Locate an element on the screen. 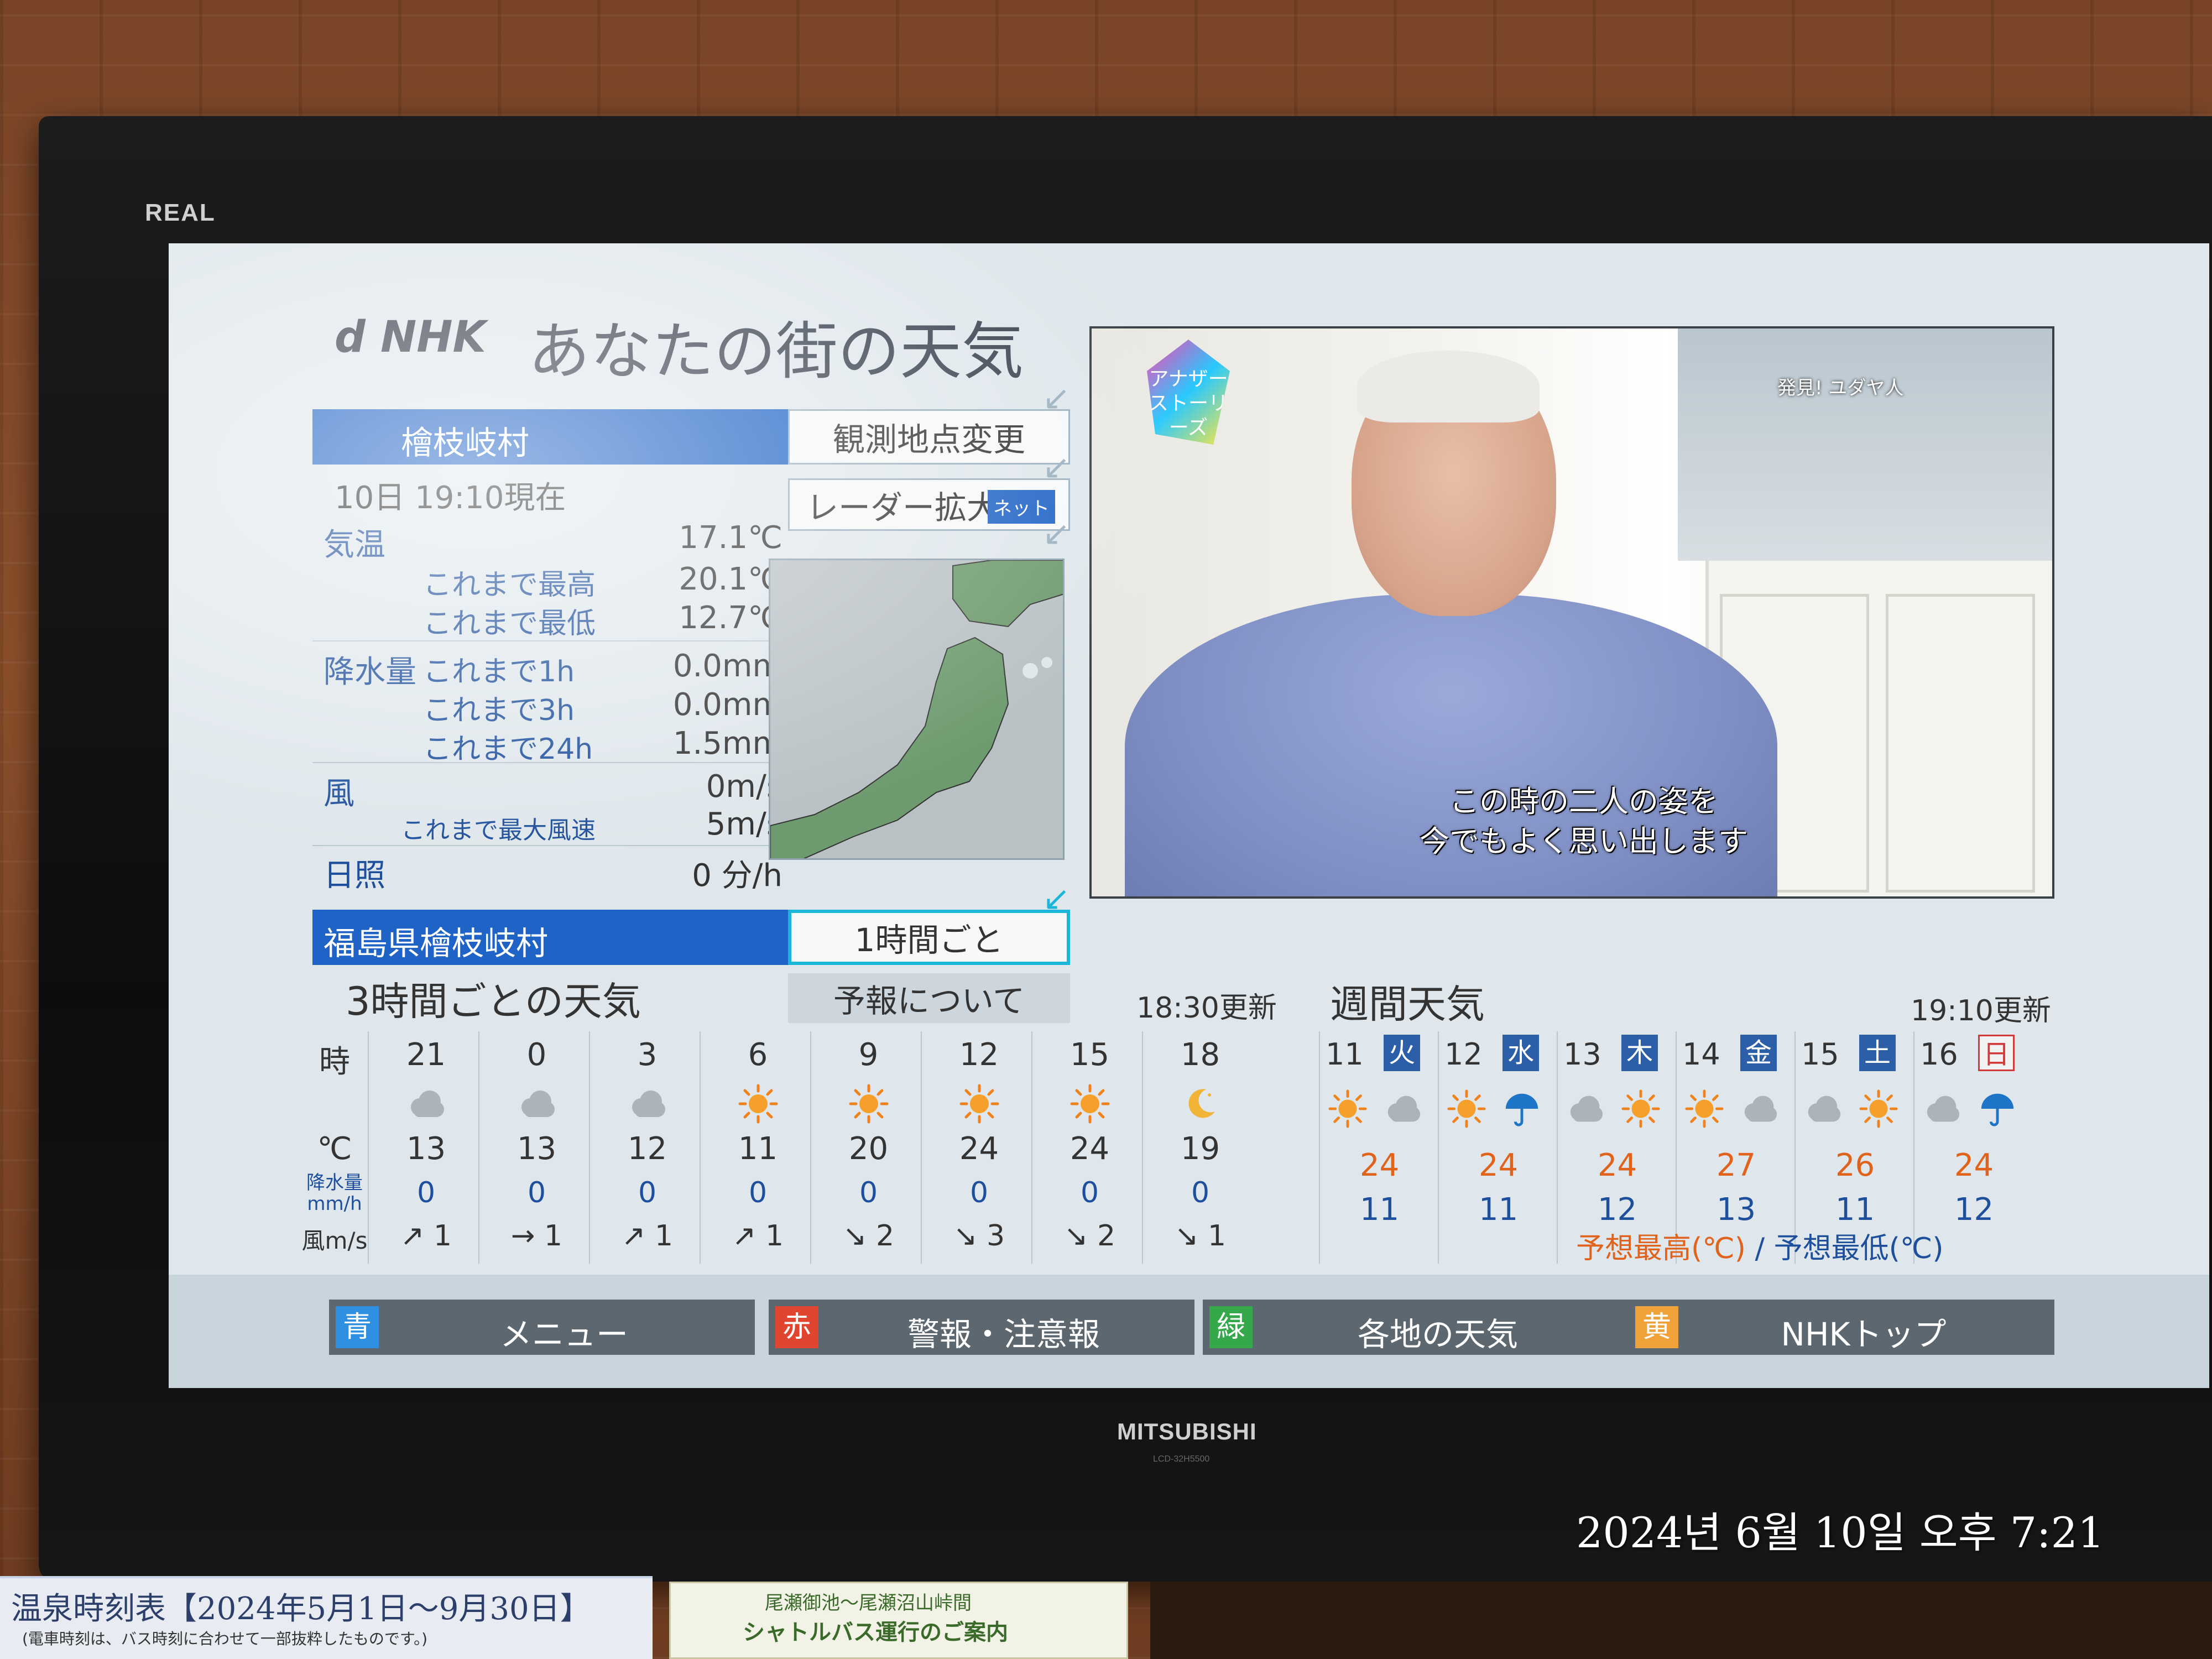 The width and height of the screenshot is (2212, 1659). hourly-button: 1時間ごと is located at coordinates (929, 938).